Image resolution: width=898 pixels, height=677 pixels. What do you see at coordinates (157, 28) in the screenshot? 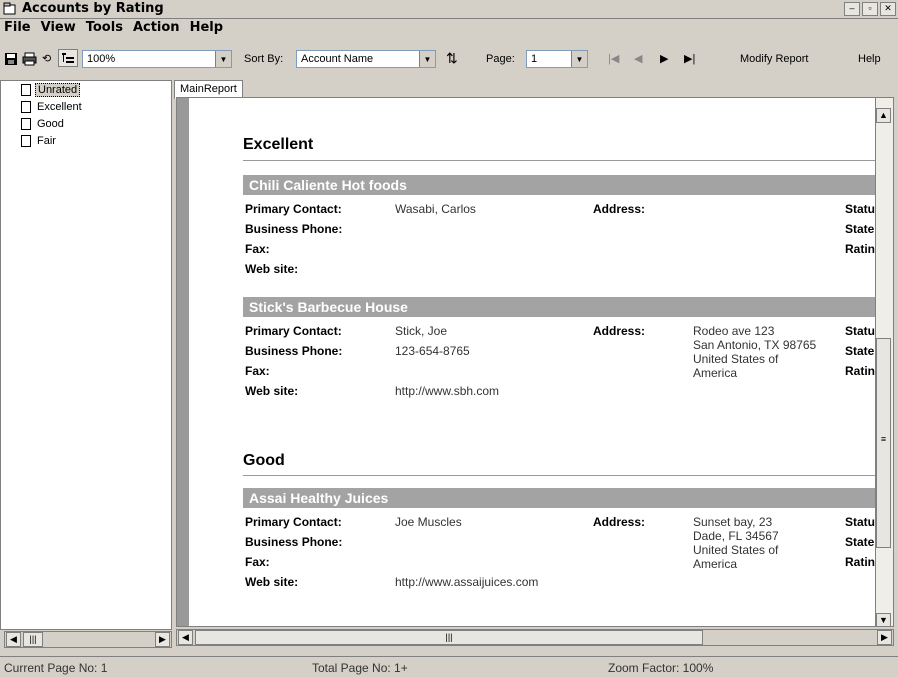
I see `menu-action: Action` at bounding box center [157, 28].